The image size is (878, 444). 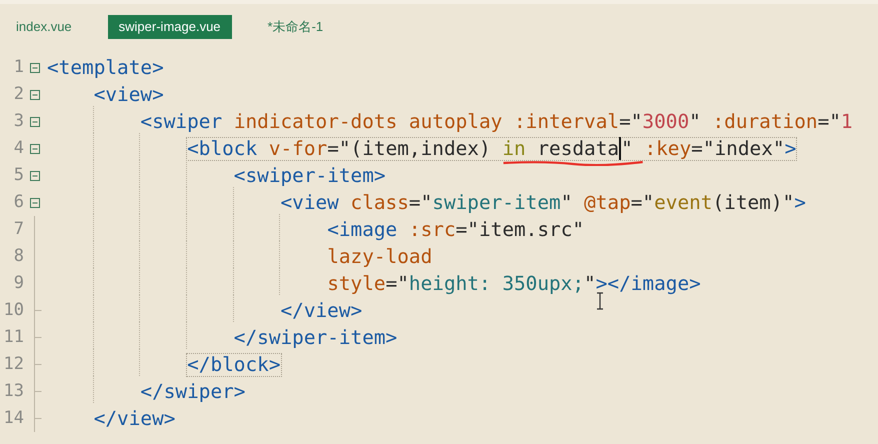 What do you see at coordinates (18, 256) in the screenshot?
I see `line-number: 8` at bounding box center [18, 256].